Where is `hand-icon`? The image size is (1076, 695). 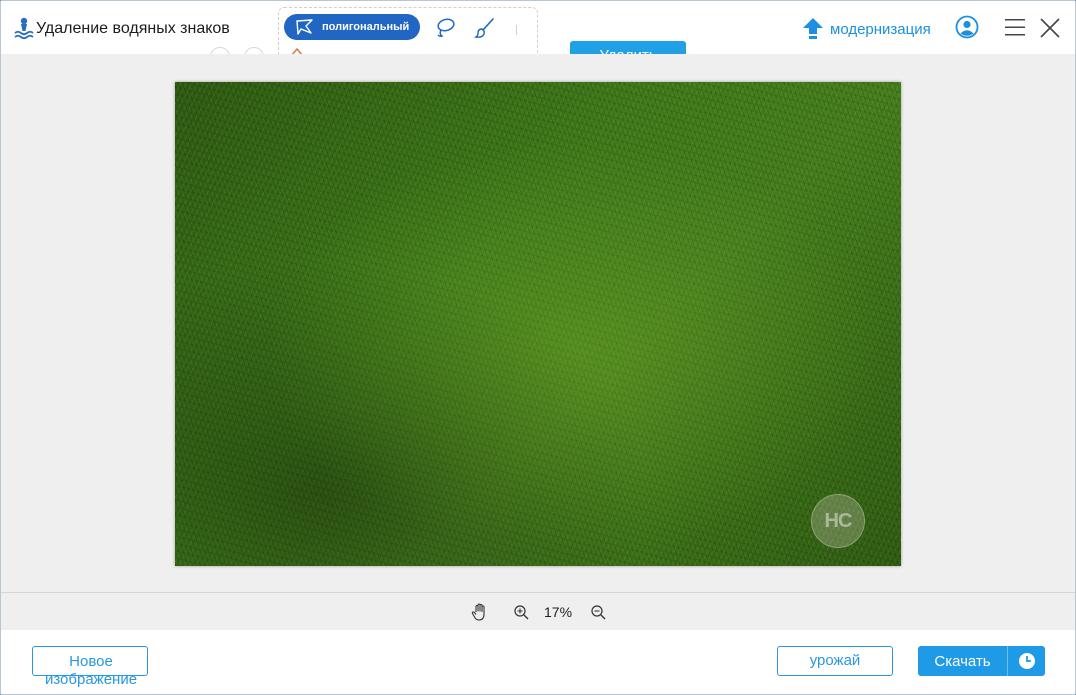
hand-icon is located at coordinates (479, 612).